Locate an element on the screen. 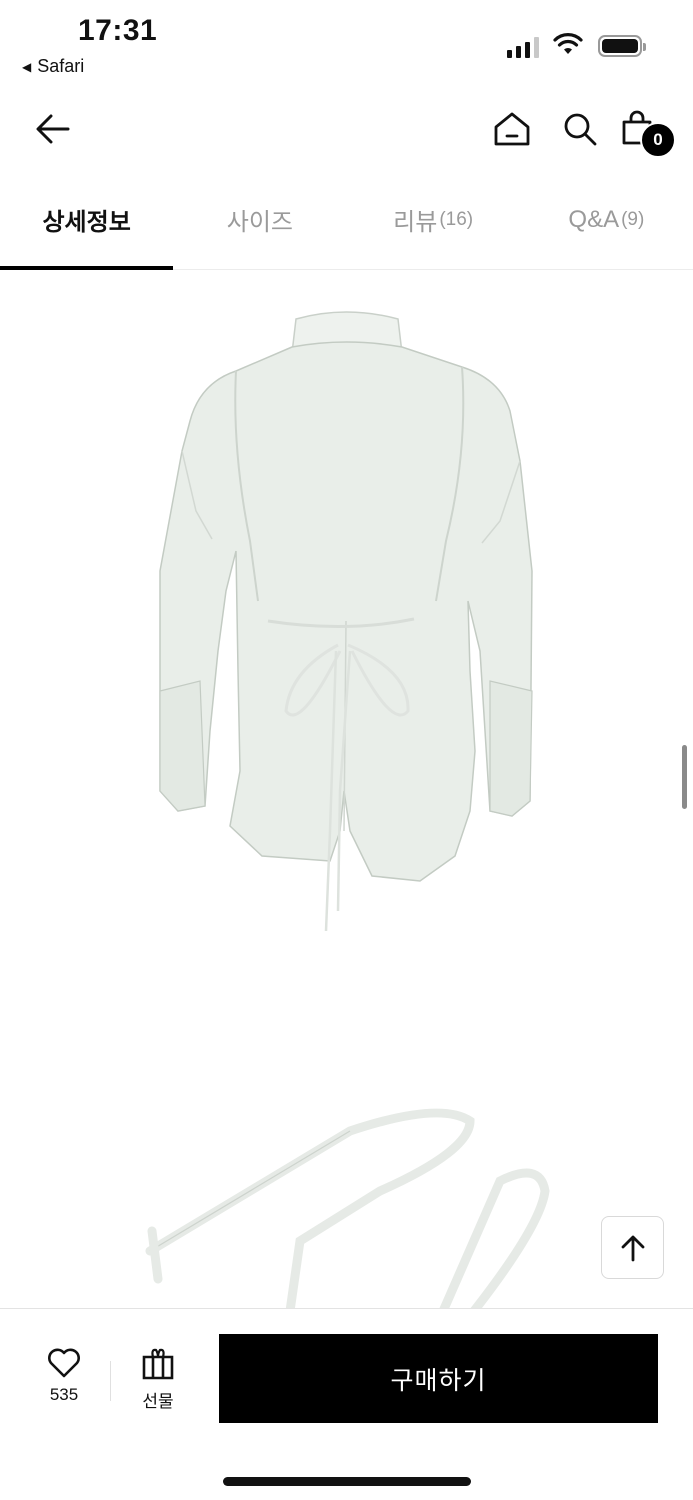 This screenshot has height=1500, width=693. home-icon is located at coordinates (512, 129).